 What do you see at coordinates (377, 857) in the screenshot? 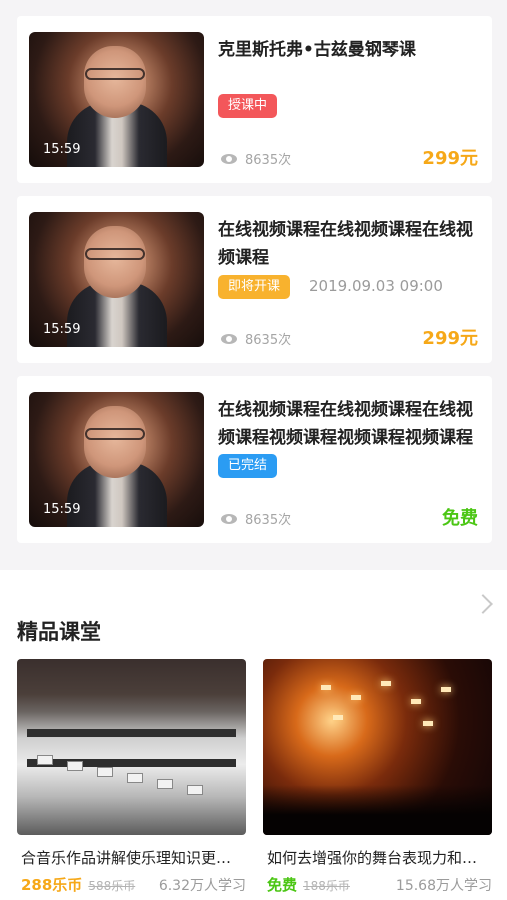
I see `featured-course-title: 如何去增强你的舞台表现力和感染力` at bounding box center [377, 857].